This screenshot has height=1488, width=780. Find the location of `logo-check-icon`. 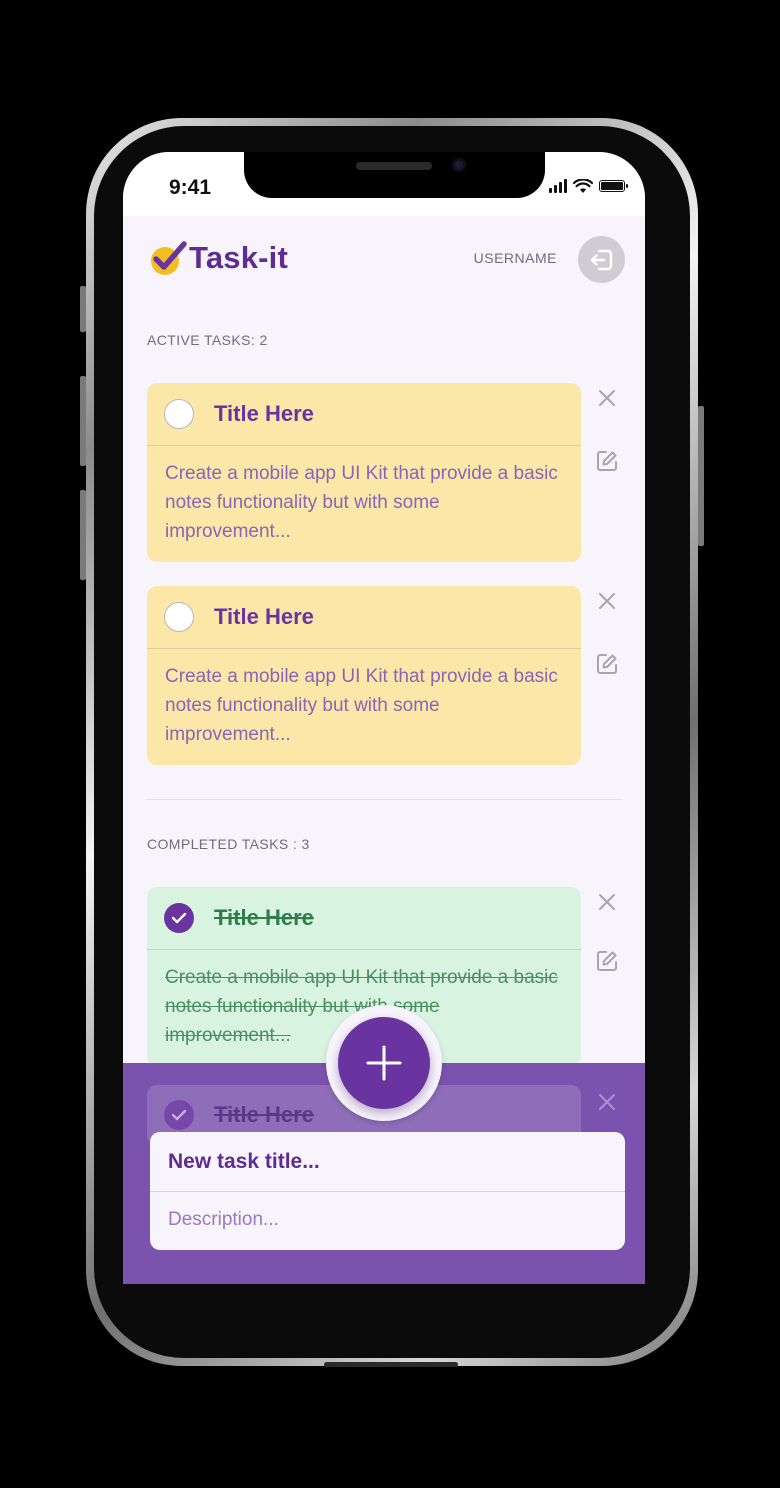

logo-check-icon is located at coordinates (168, 258).